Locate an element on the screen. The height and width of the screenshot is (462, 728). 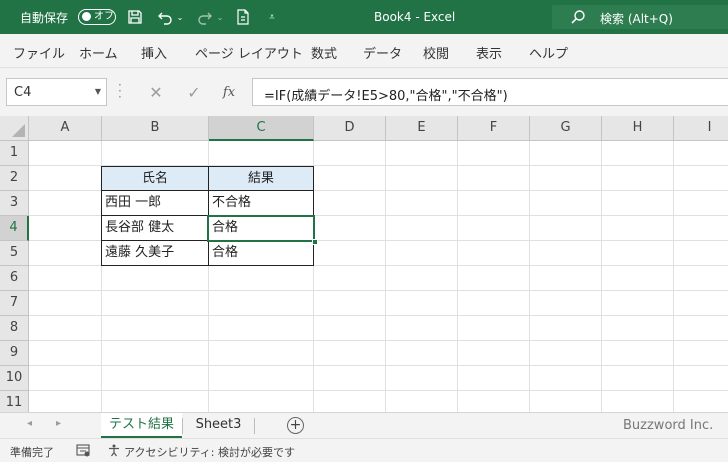
macro-record-icon is located at coordinates (83, 452).